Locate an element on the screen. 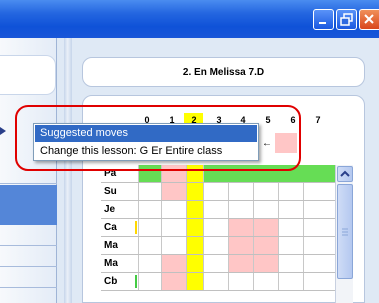 This screenshot has width=379, height=303. menu-item-suggested-moves: Suggested moves is located at coordinates (146, 133).